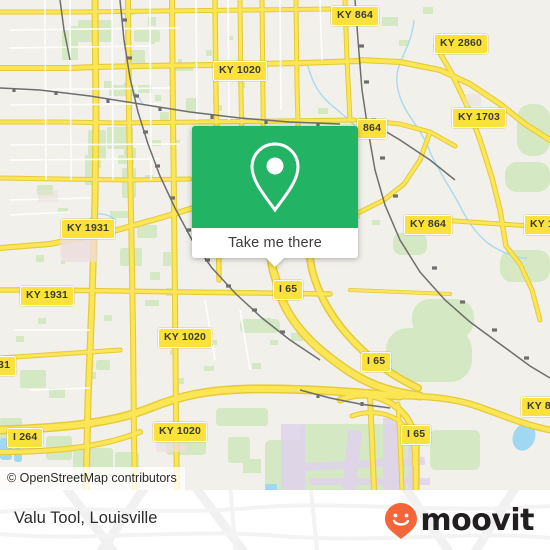 The image size is (550, 550). What do you see at coordinates (25, 438) in the screenshot?
I see `road-label-i-264: I 264` at bounding box center [25, 438].